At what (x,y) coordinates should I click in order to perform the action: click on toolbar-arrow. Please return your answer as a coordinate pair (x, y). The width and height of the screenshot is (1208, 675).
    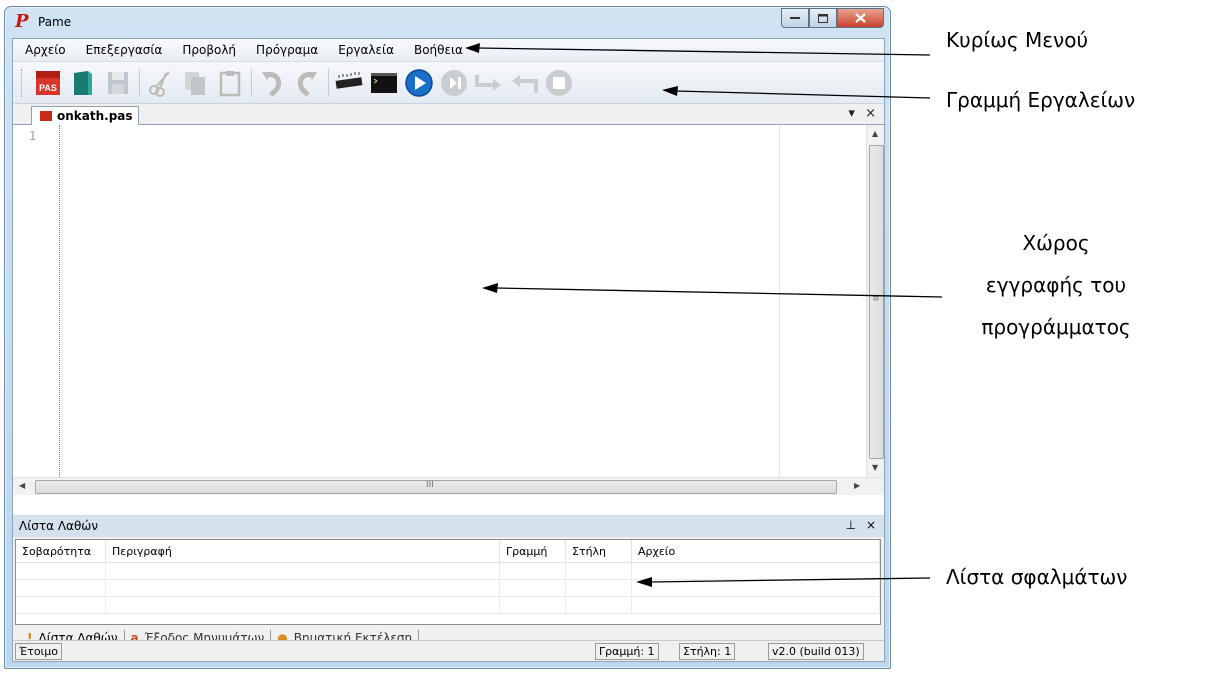
    Looking at the image, I should click on (803, 94).